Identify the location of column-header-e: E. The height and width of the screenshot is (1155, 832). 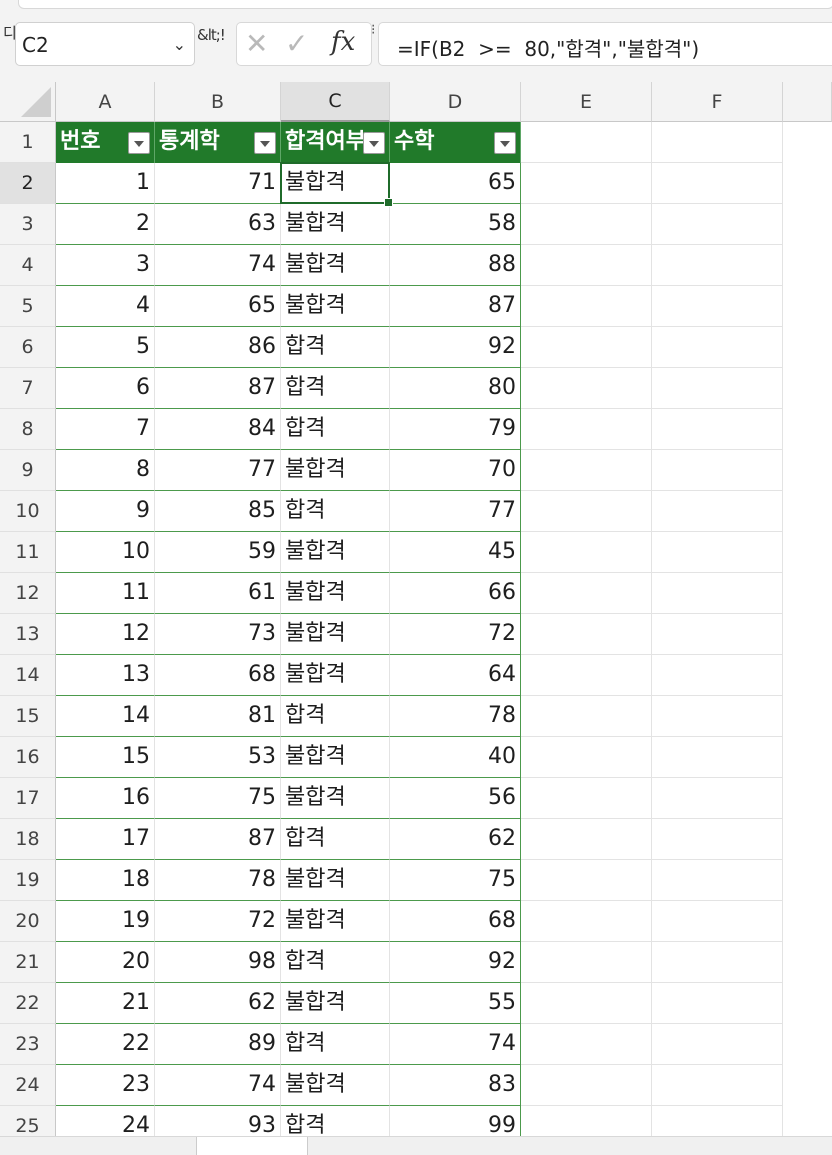
(586, 102).